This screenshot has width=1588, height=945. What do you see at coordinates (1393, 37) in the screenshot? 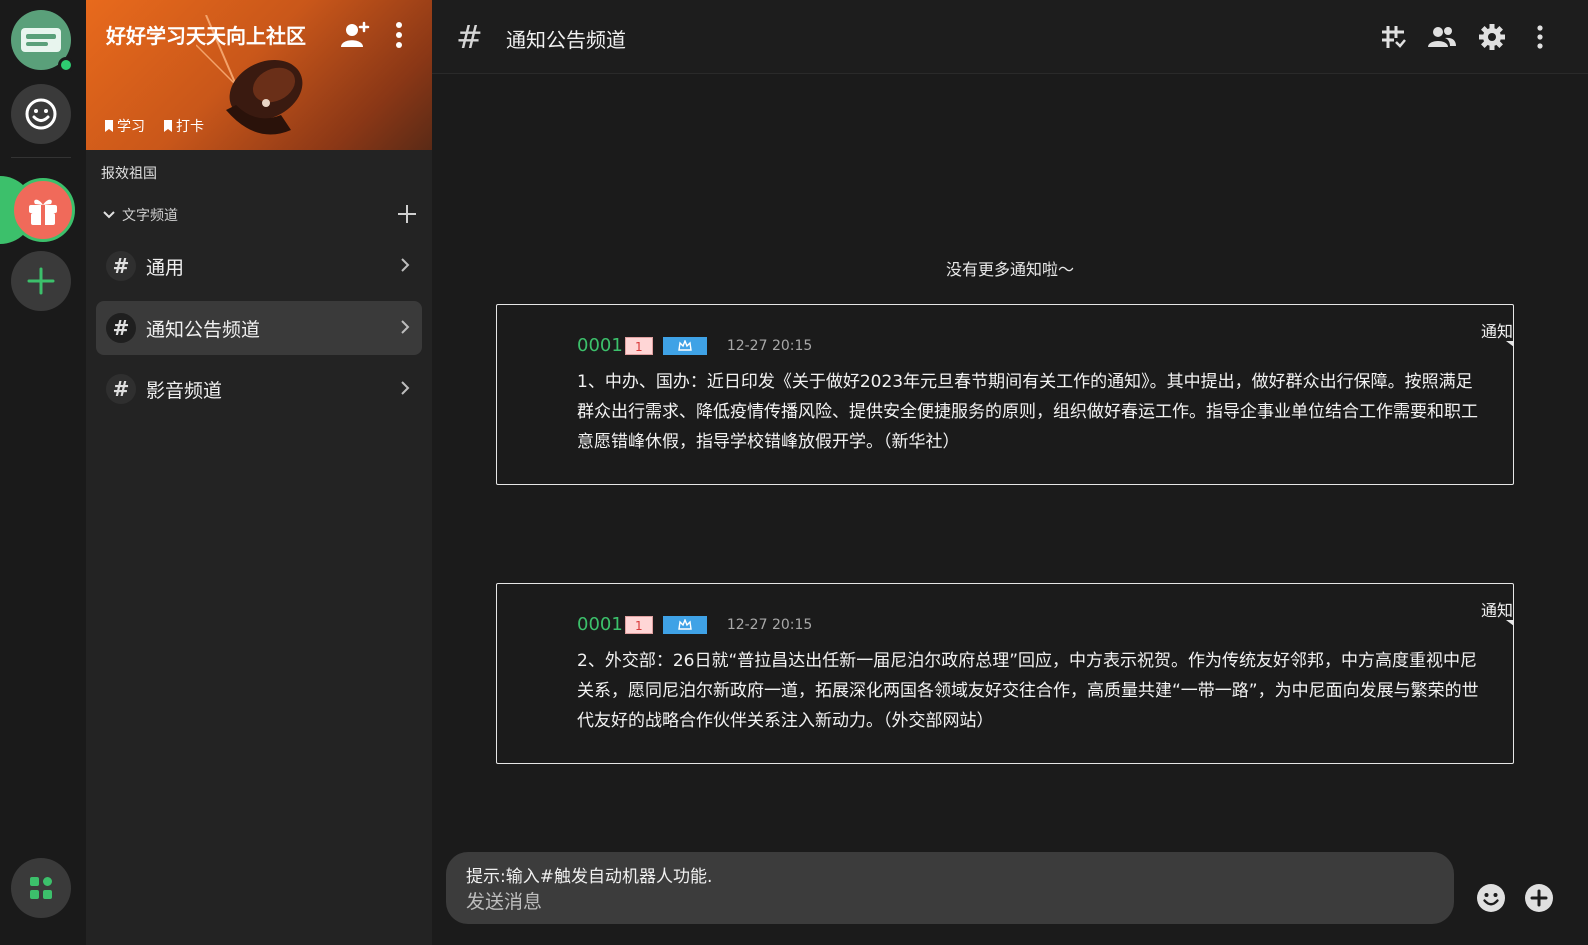
I see `channel-grid-icon` at bounding box center [1393, 37].